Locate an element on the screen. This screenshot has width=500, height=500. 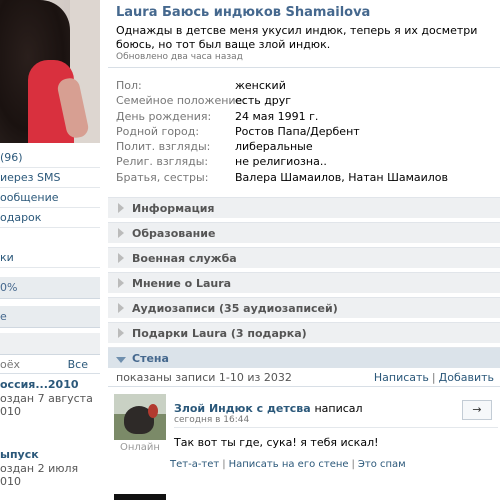
info-label: Пол: is located at coordinates (129, 85).